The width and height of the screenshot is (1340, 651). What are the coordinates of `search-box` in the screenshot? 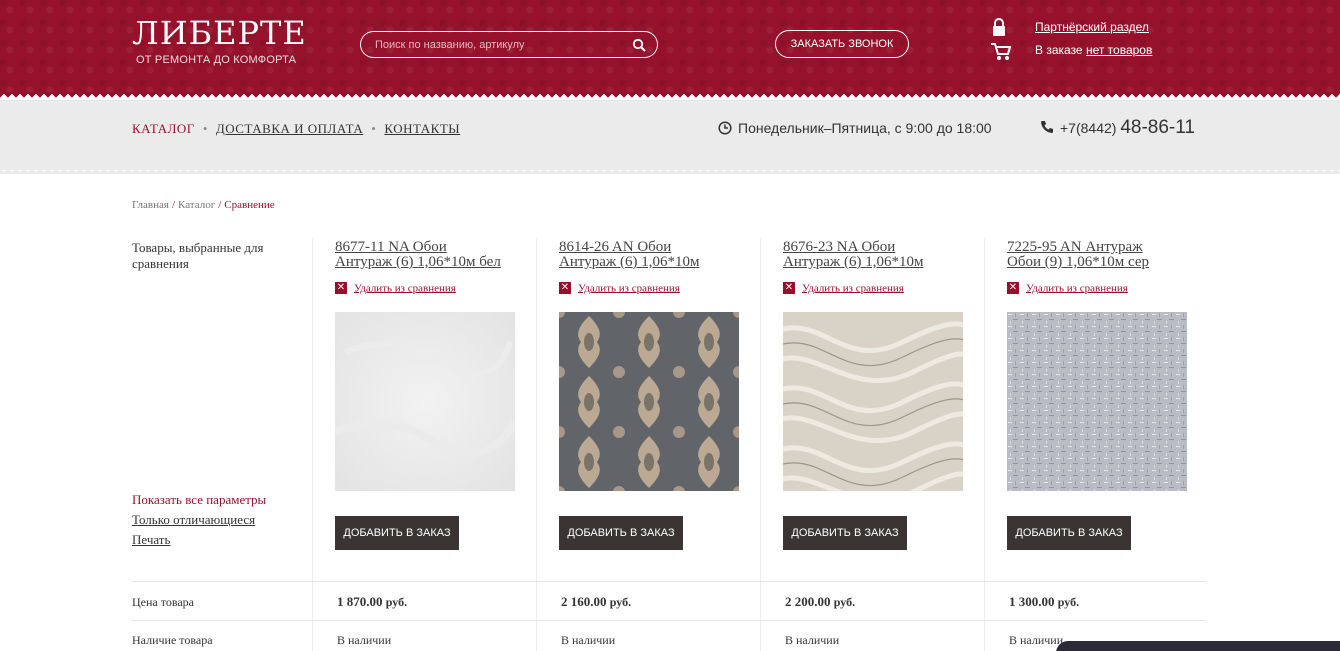 It's located at (509, 44).